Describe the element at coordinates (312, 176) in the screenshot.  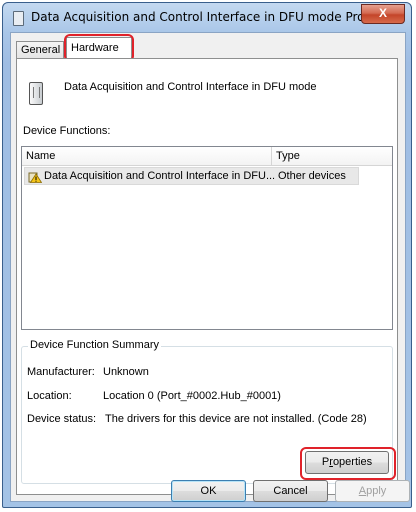
I see `function-type: Other devices` at that location.